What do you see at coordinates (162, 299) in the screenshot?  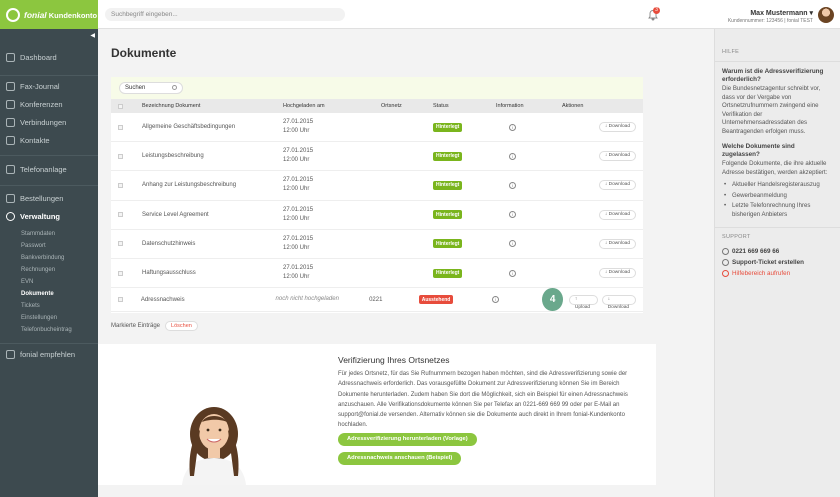 I see `document-name: Adressnachweis` at bounding box center [162, 299].